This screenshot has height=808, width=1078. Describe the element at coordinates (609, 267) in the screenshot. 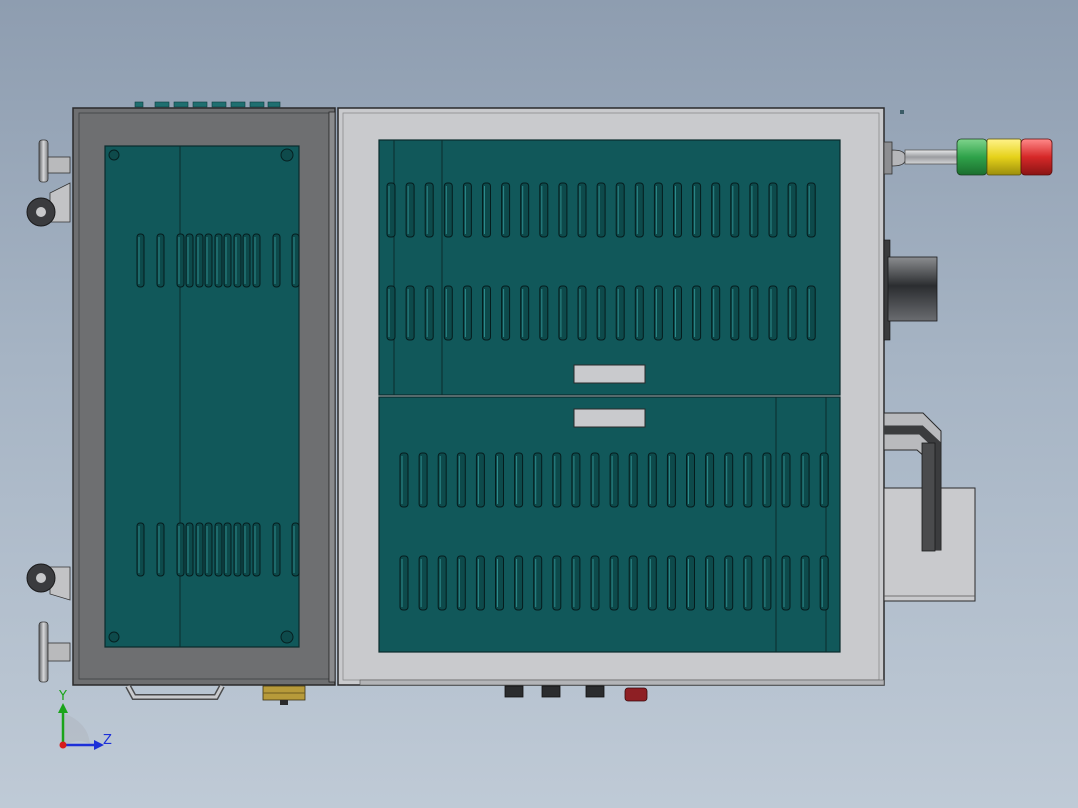

I see `upper-access-panel` at that location.